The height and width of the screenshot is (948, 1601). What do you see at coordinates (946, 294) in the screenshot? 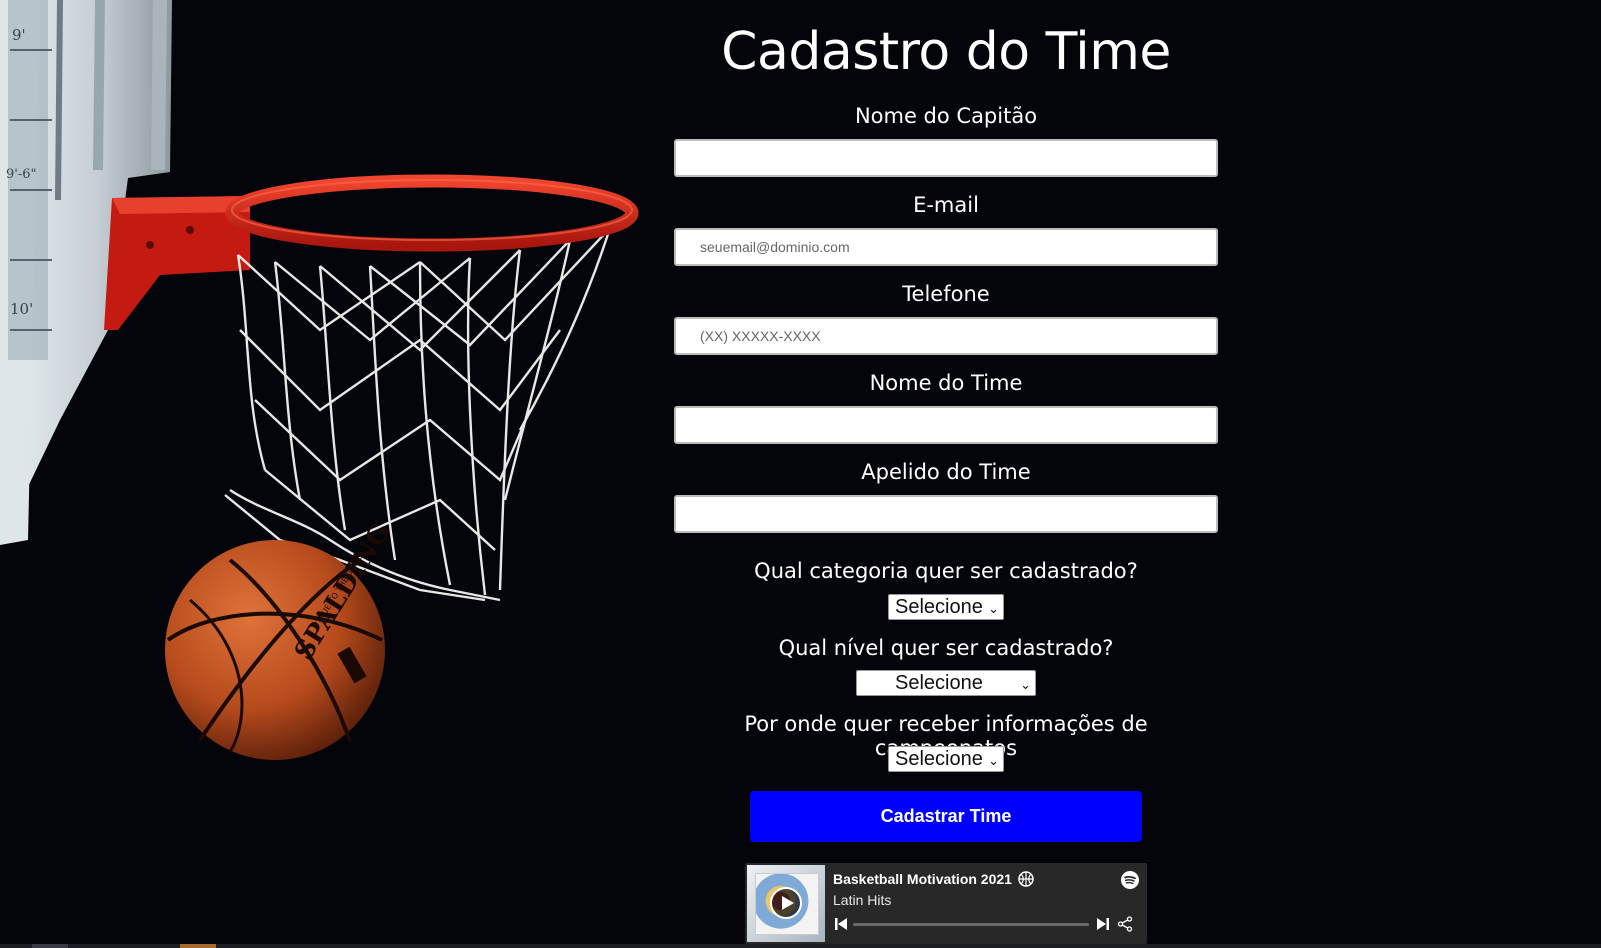
I see `phone-label: Telefone` at bounding box center [946, 294].